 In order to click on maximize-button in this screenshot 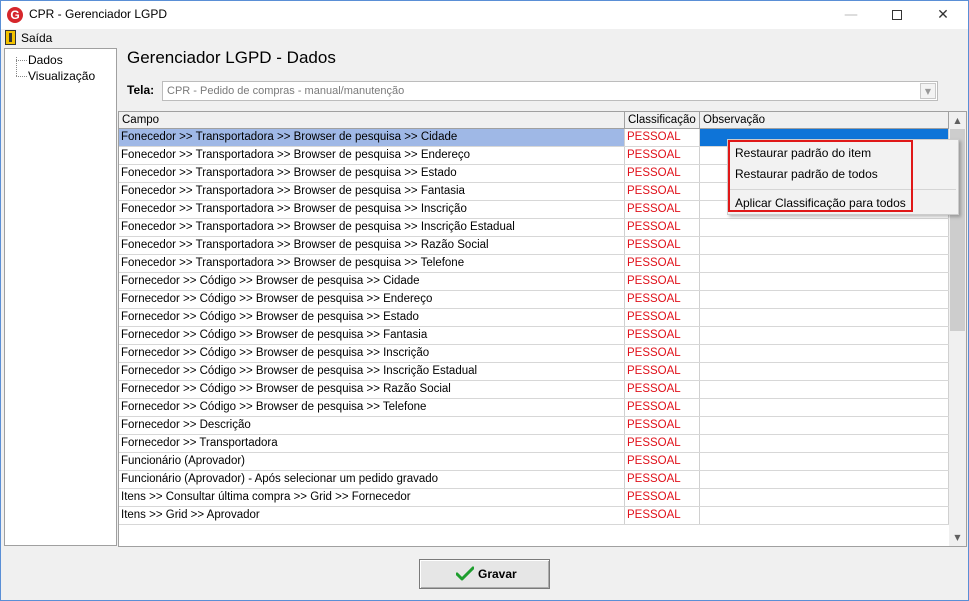, I will do `click(897, 15)`.